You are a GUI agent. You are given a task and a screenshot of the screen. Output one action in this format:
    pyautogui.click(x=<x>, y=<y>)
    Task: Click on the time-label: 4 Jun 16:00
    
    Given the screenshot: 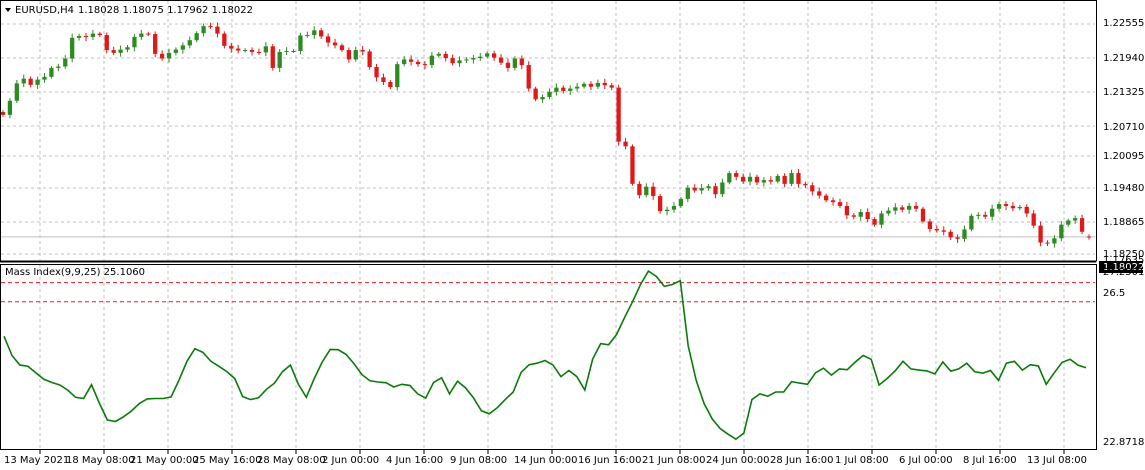 What is the action you would take?
    pyautogui.click(x=414, y=460)
    